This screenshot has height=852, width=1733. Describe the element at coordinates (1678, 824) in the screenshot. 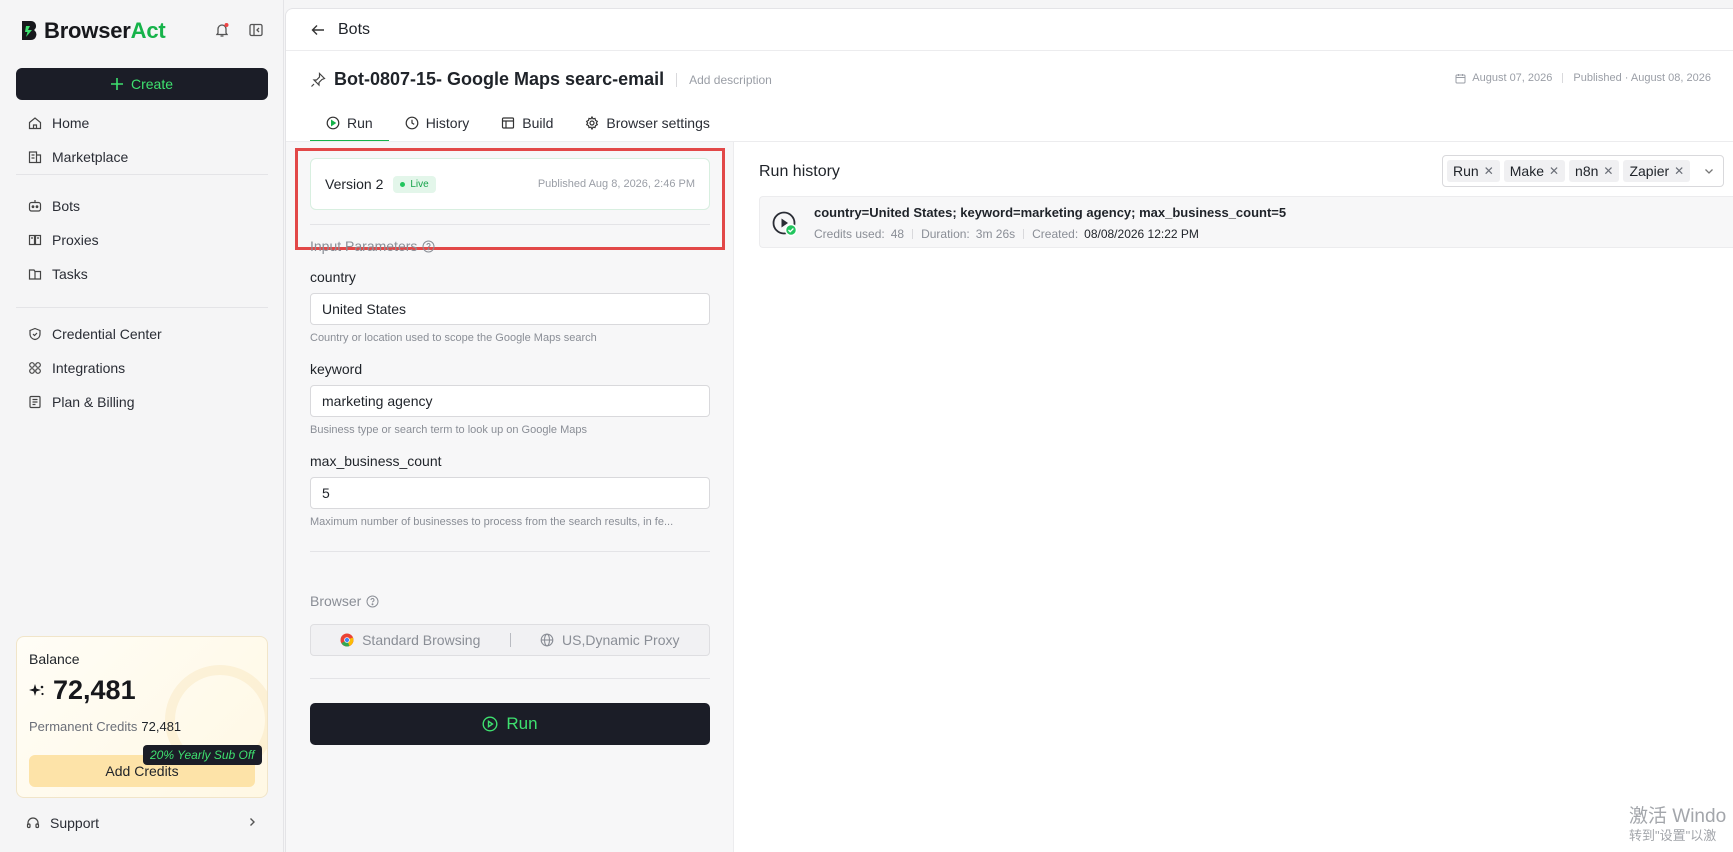

I see `windows-activation-watermark: 激活 Windo 转到"设置"以激` at that location.